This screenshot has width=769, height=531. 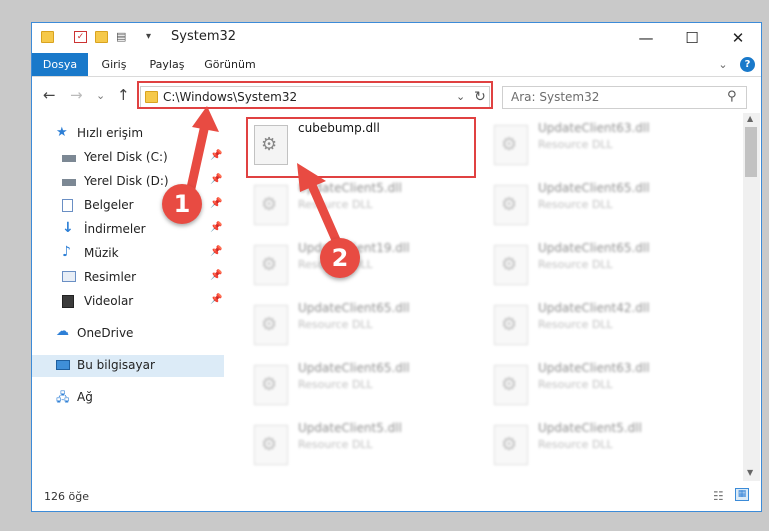 I want to click on annotation-arrows, so click(x=263, y=175).